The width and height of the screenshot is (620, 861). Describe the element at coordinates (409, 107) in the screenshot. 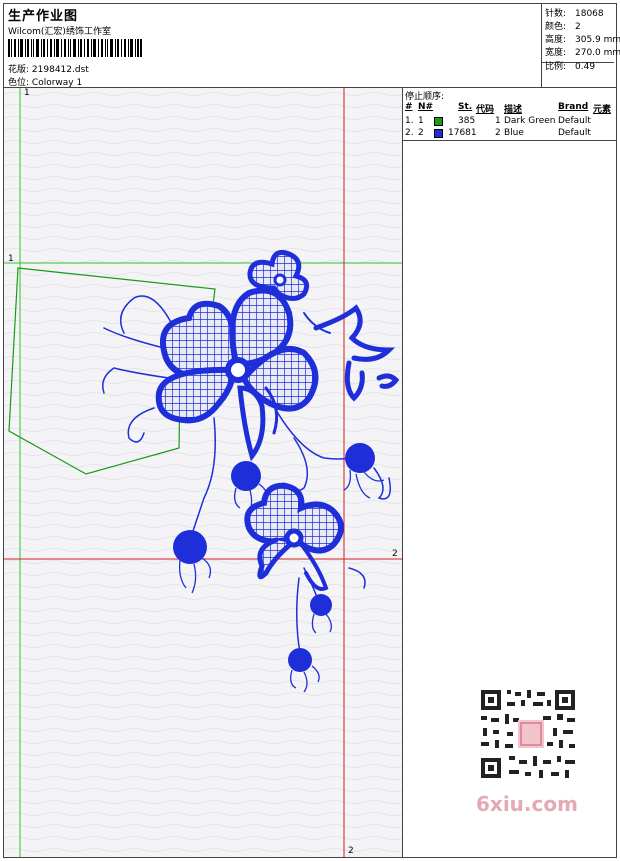

I see `col-num: #` at that location.